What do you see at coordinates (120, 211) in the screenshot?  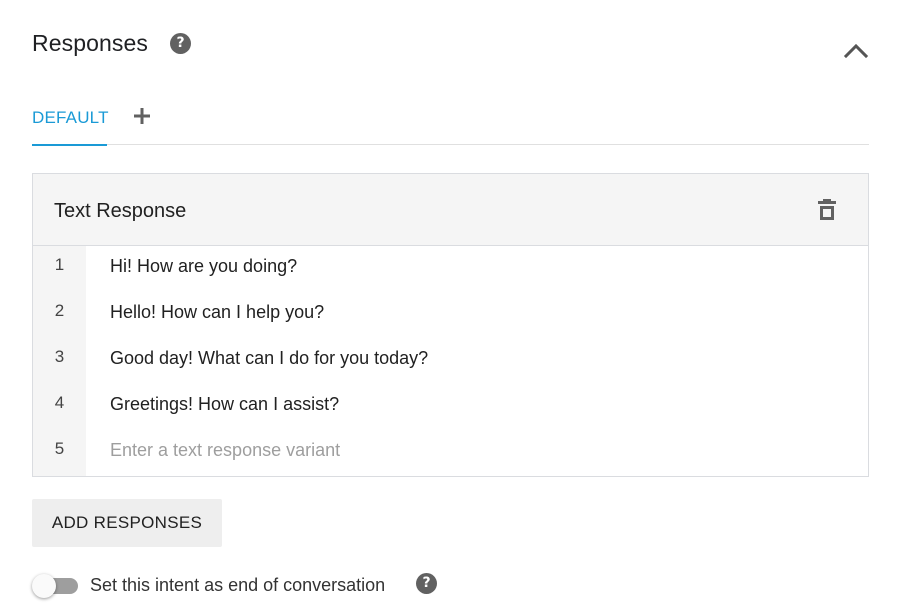 I see `card-title: Text Response` at bounding box center [120, 211].